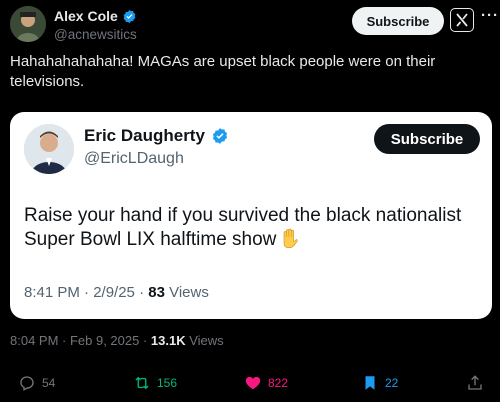 This screenshot has height=402, width=500. Describe the element at coordinates (49, 383) in the screenshot. I see `reply-count: 54` at that location.